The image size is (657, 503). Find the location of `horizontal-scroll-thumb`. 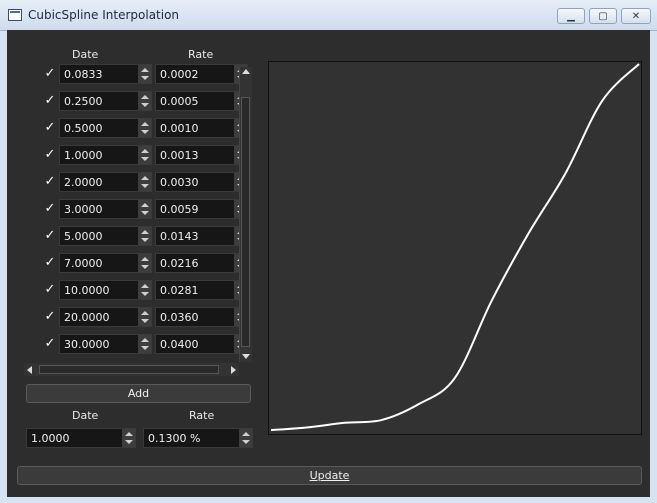

horizontal-scroll-thumb is located at coordinates (129, 369).